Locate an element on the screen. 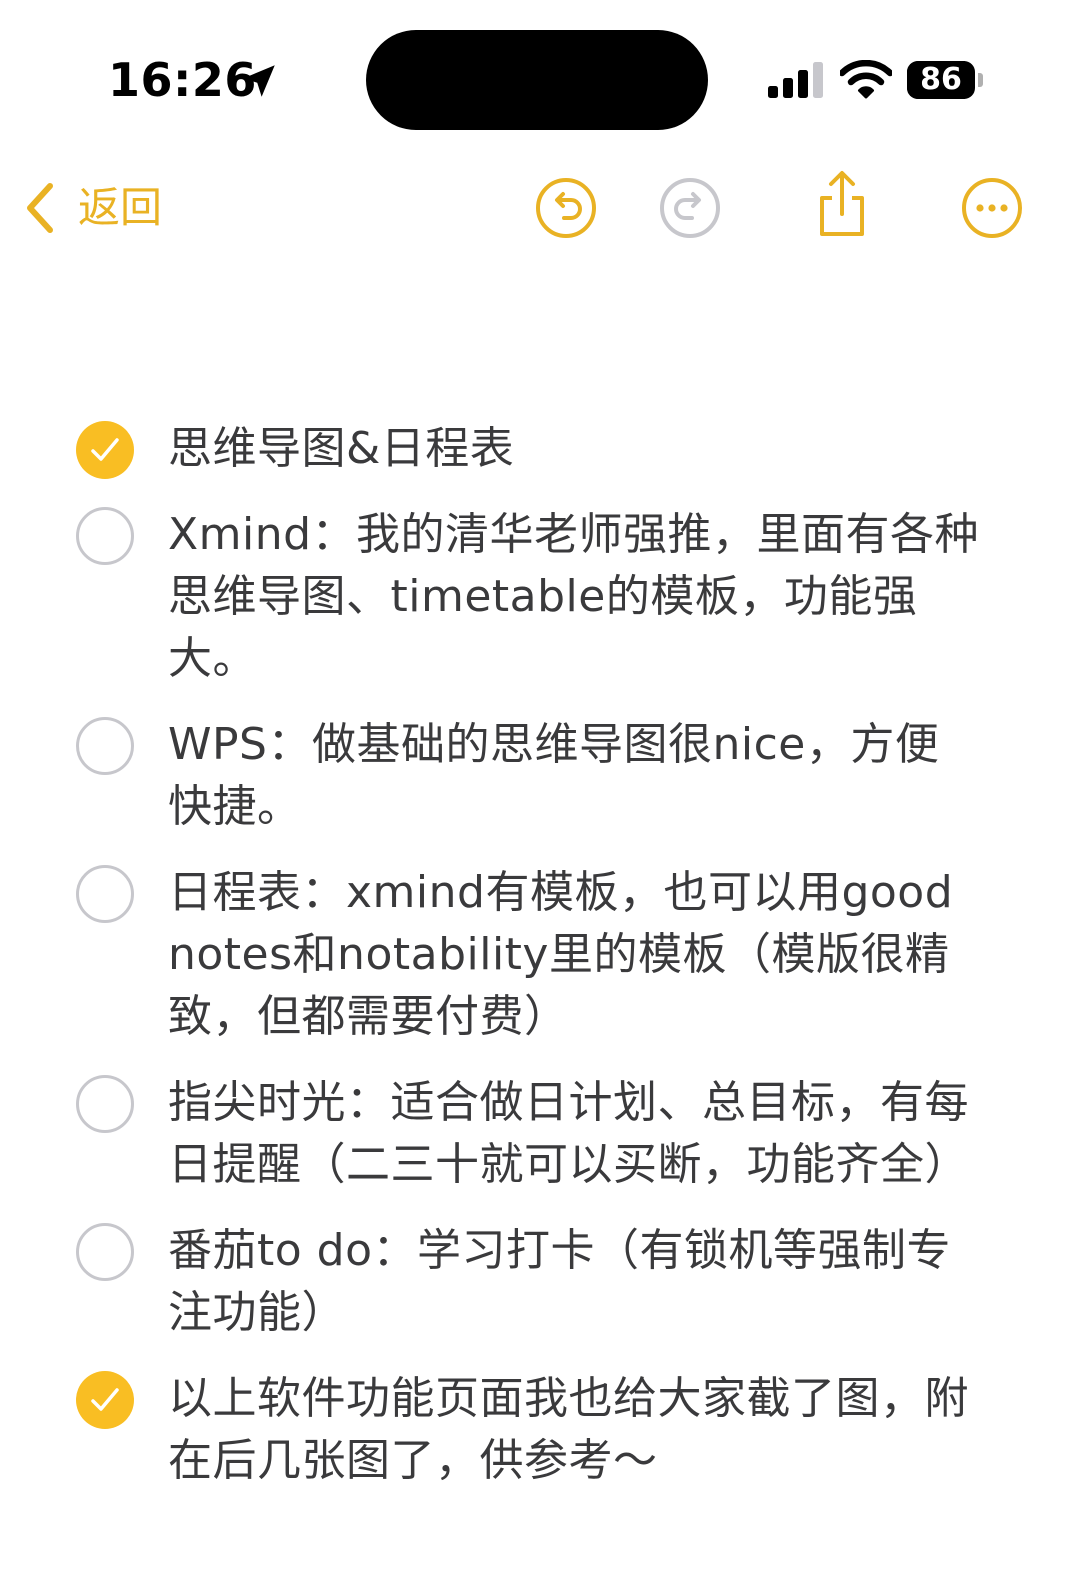 This screenshot has height=1579, width=1080. checklist-item: 指尖时光：适合做日计划、总目标，有每日提醒（二三十就可以买断，功能齐全） is located at coordinates (540, 1134).